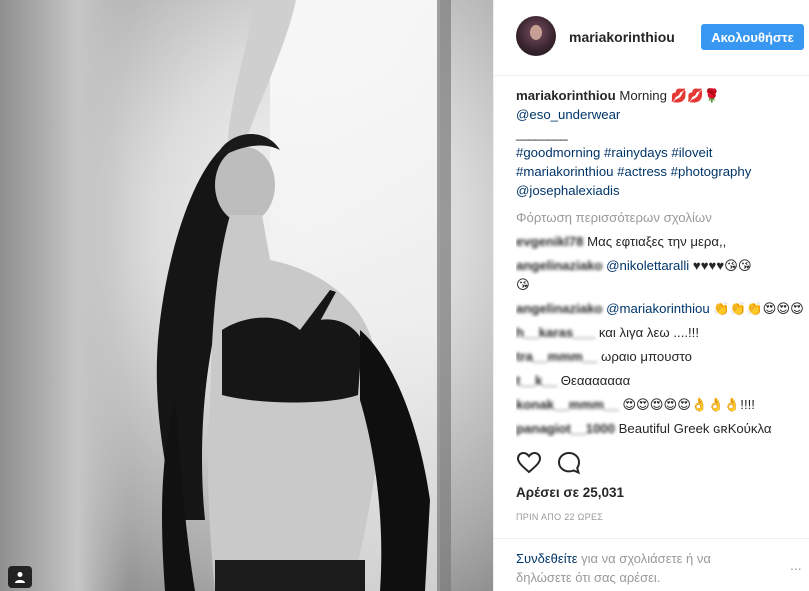 This screenshot has width=809, height=591. Describe the element at coordinates (595, 380) in the screenshot. I see `comment-text: Θεααααααα` at that location.